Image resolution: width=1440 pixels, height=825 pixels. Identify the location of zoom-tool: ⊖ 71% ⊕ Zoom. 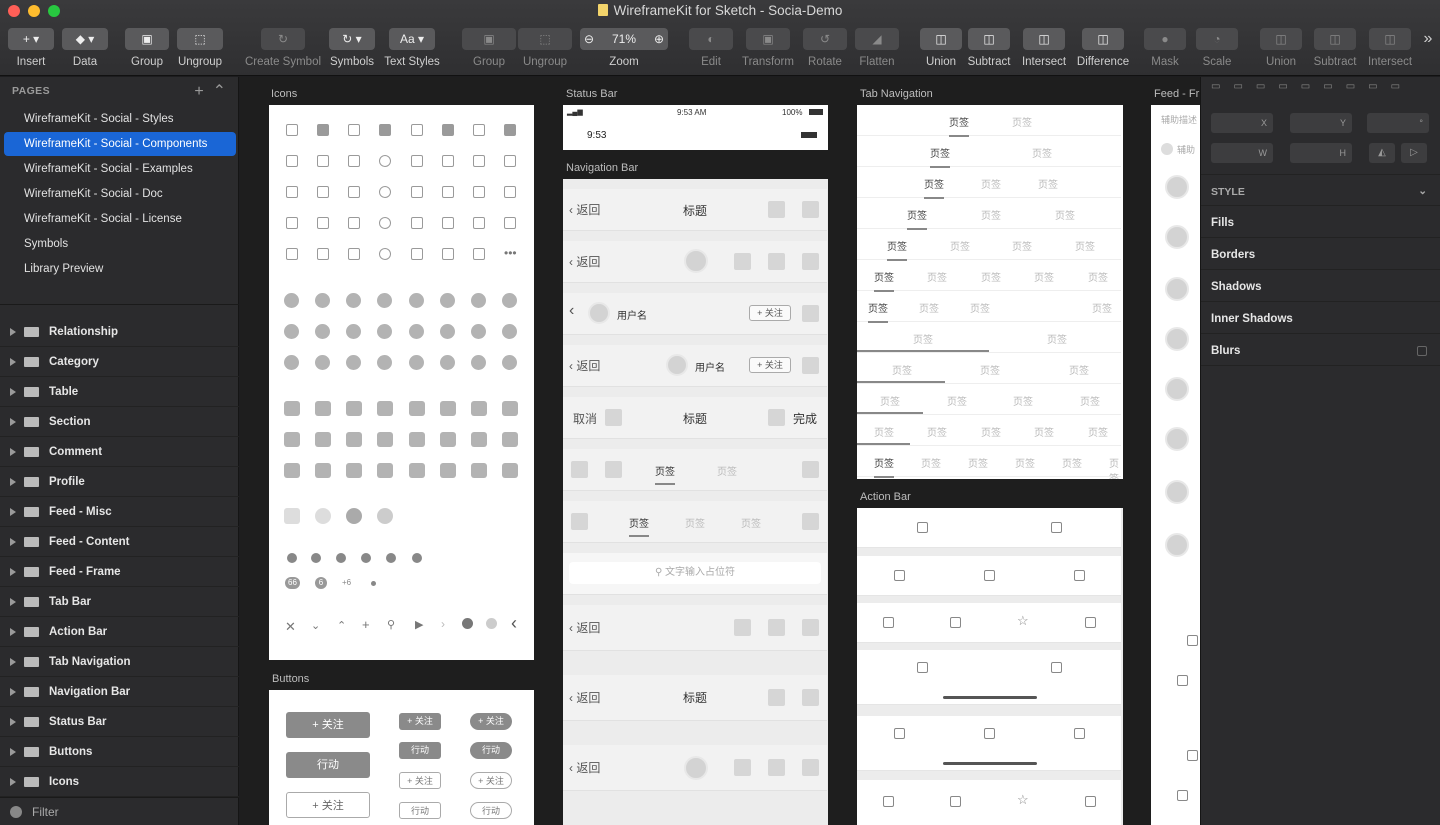
(624, 48).